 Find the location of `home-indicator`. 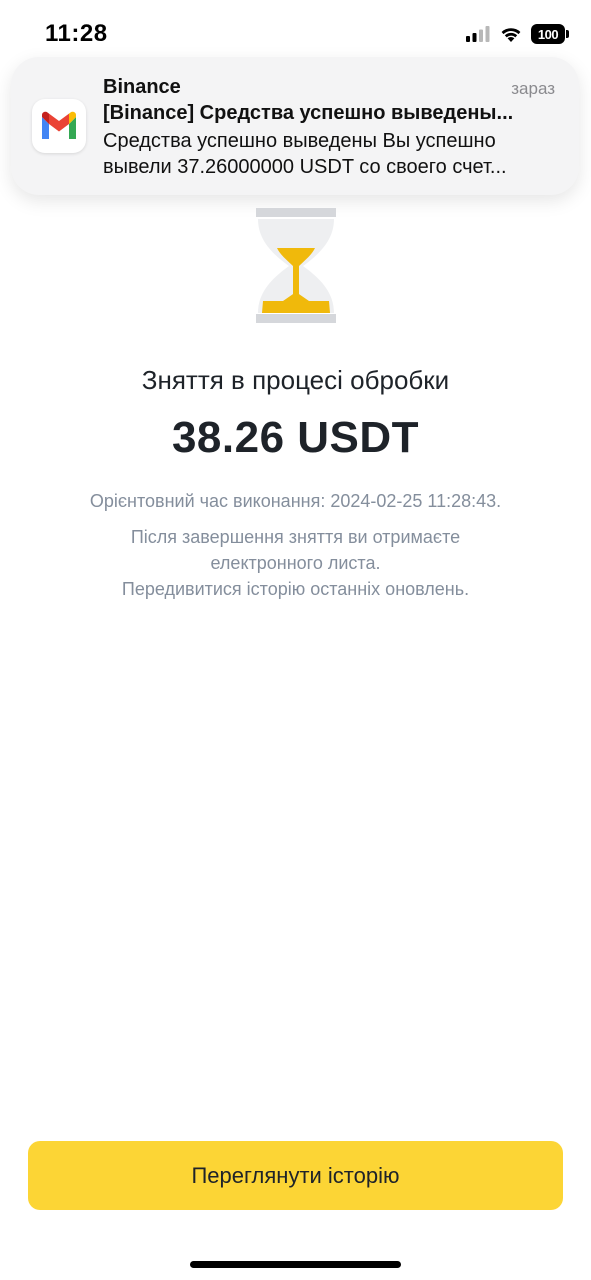

home-indicator is located at coordinates (295, 1264).